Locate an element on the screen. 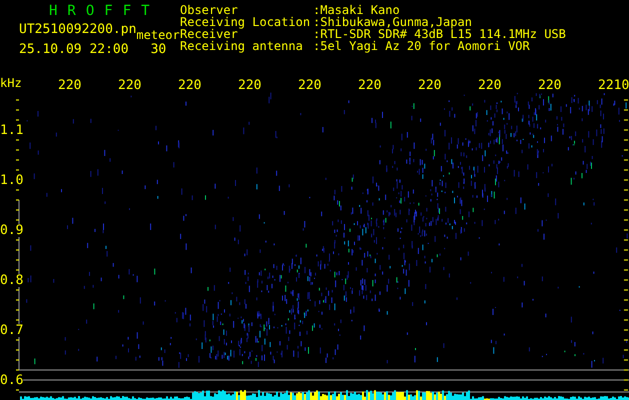 The image size is (629, 400). date-time: 25.10.09 22:00 is located at coordinates (74, 50).